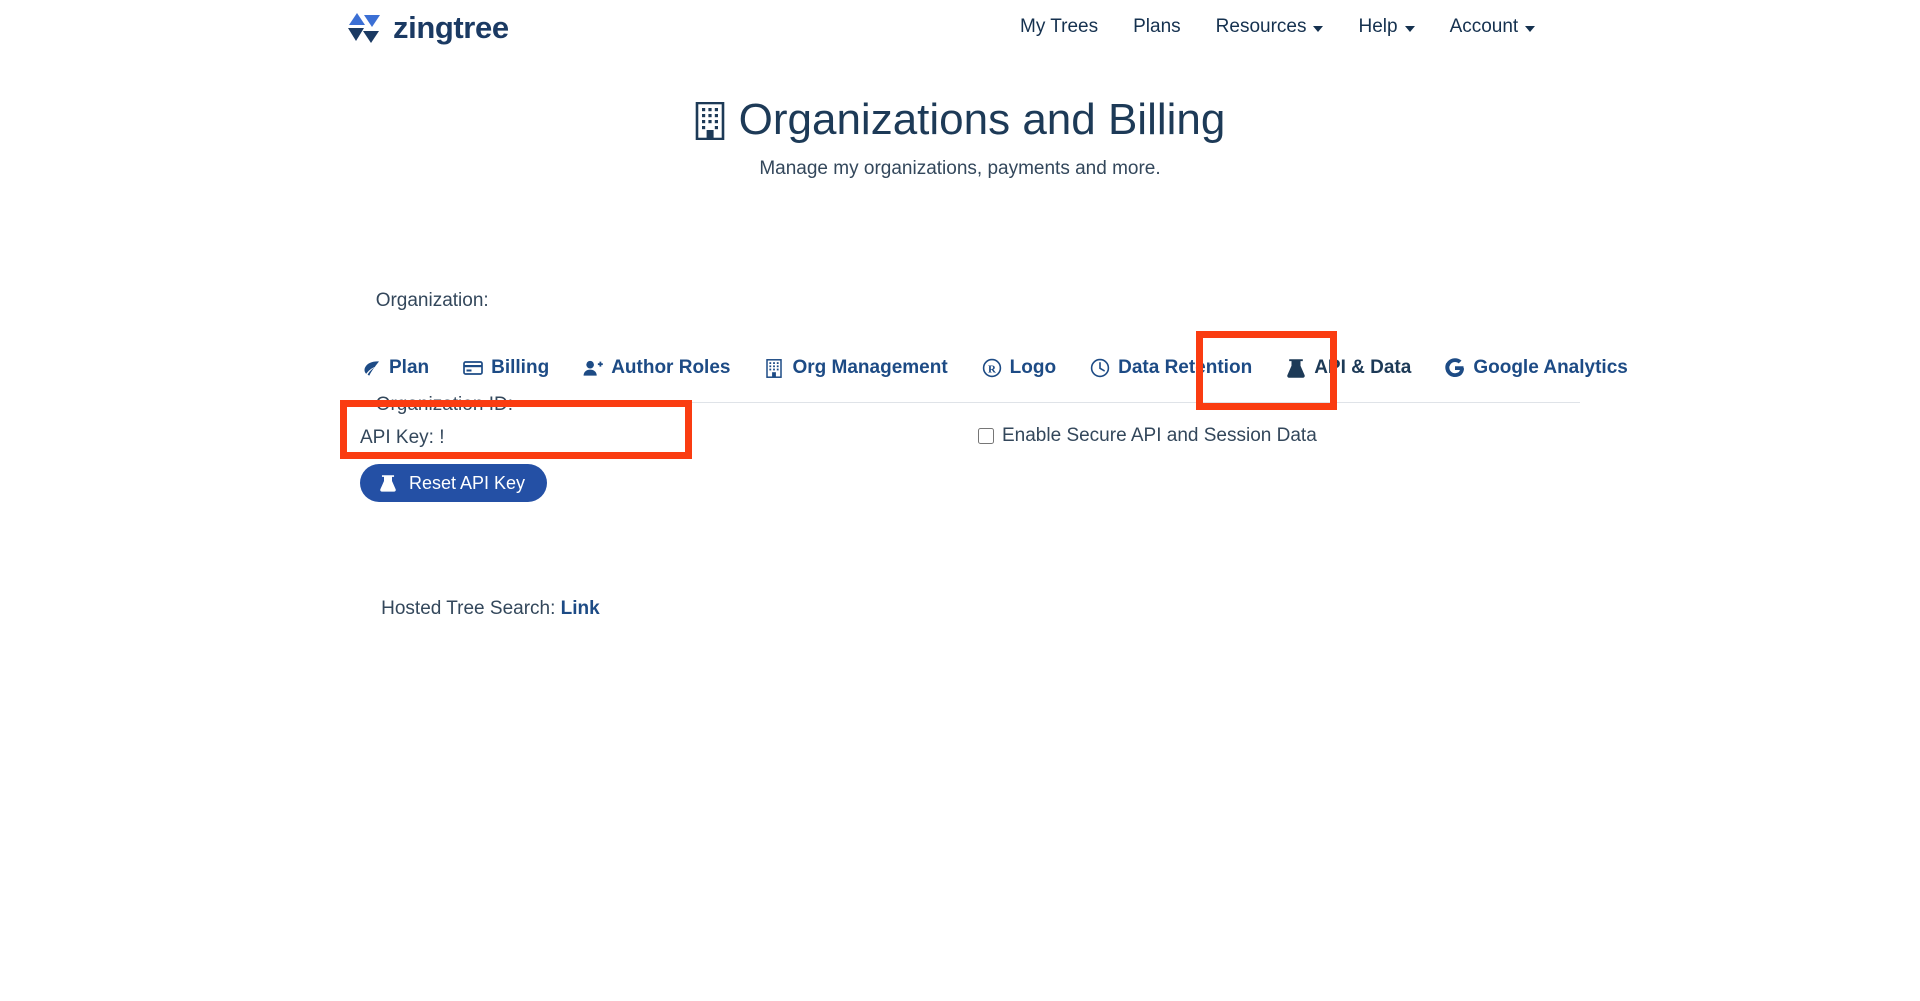 The height and width of the screenshot is (1001, 1920). I want to click on clock-icon, so click(1100, 368).